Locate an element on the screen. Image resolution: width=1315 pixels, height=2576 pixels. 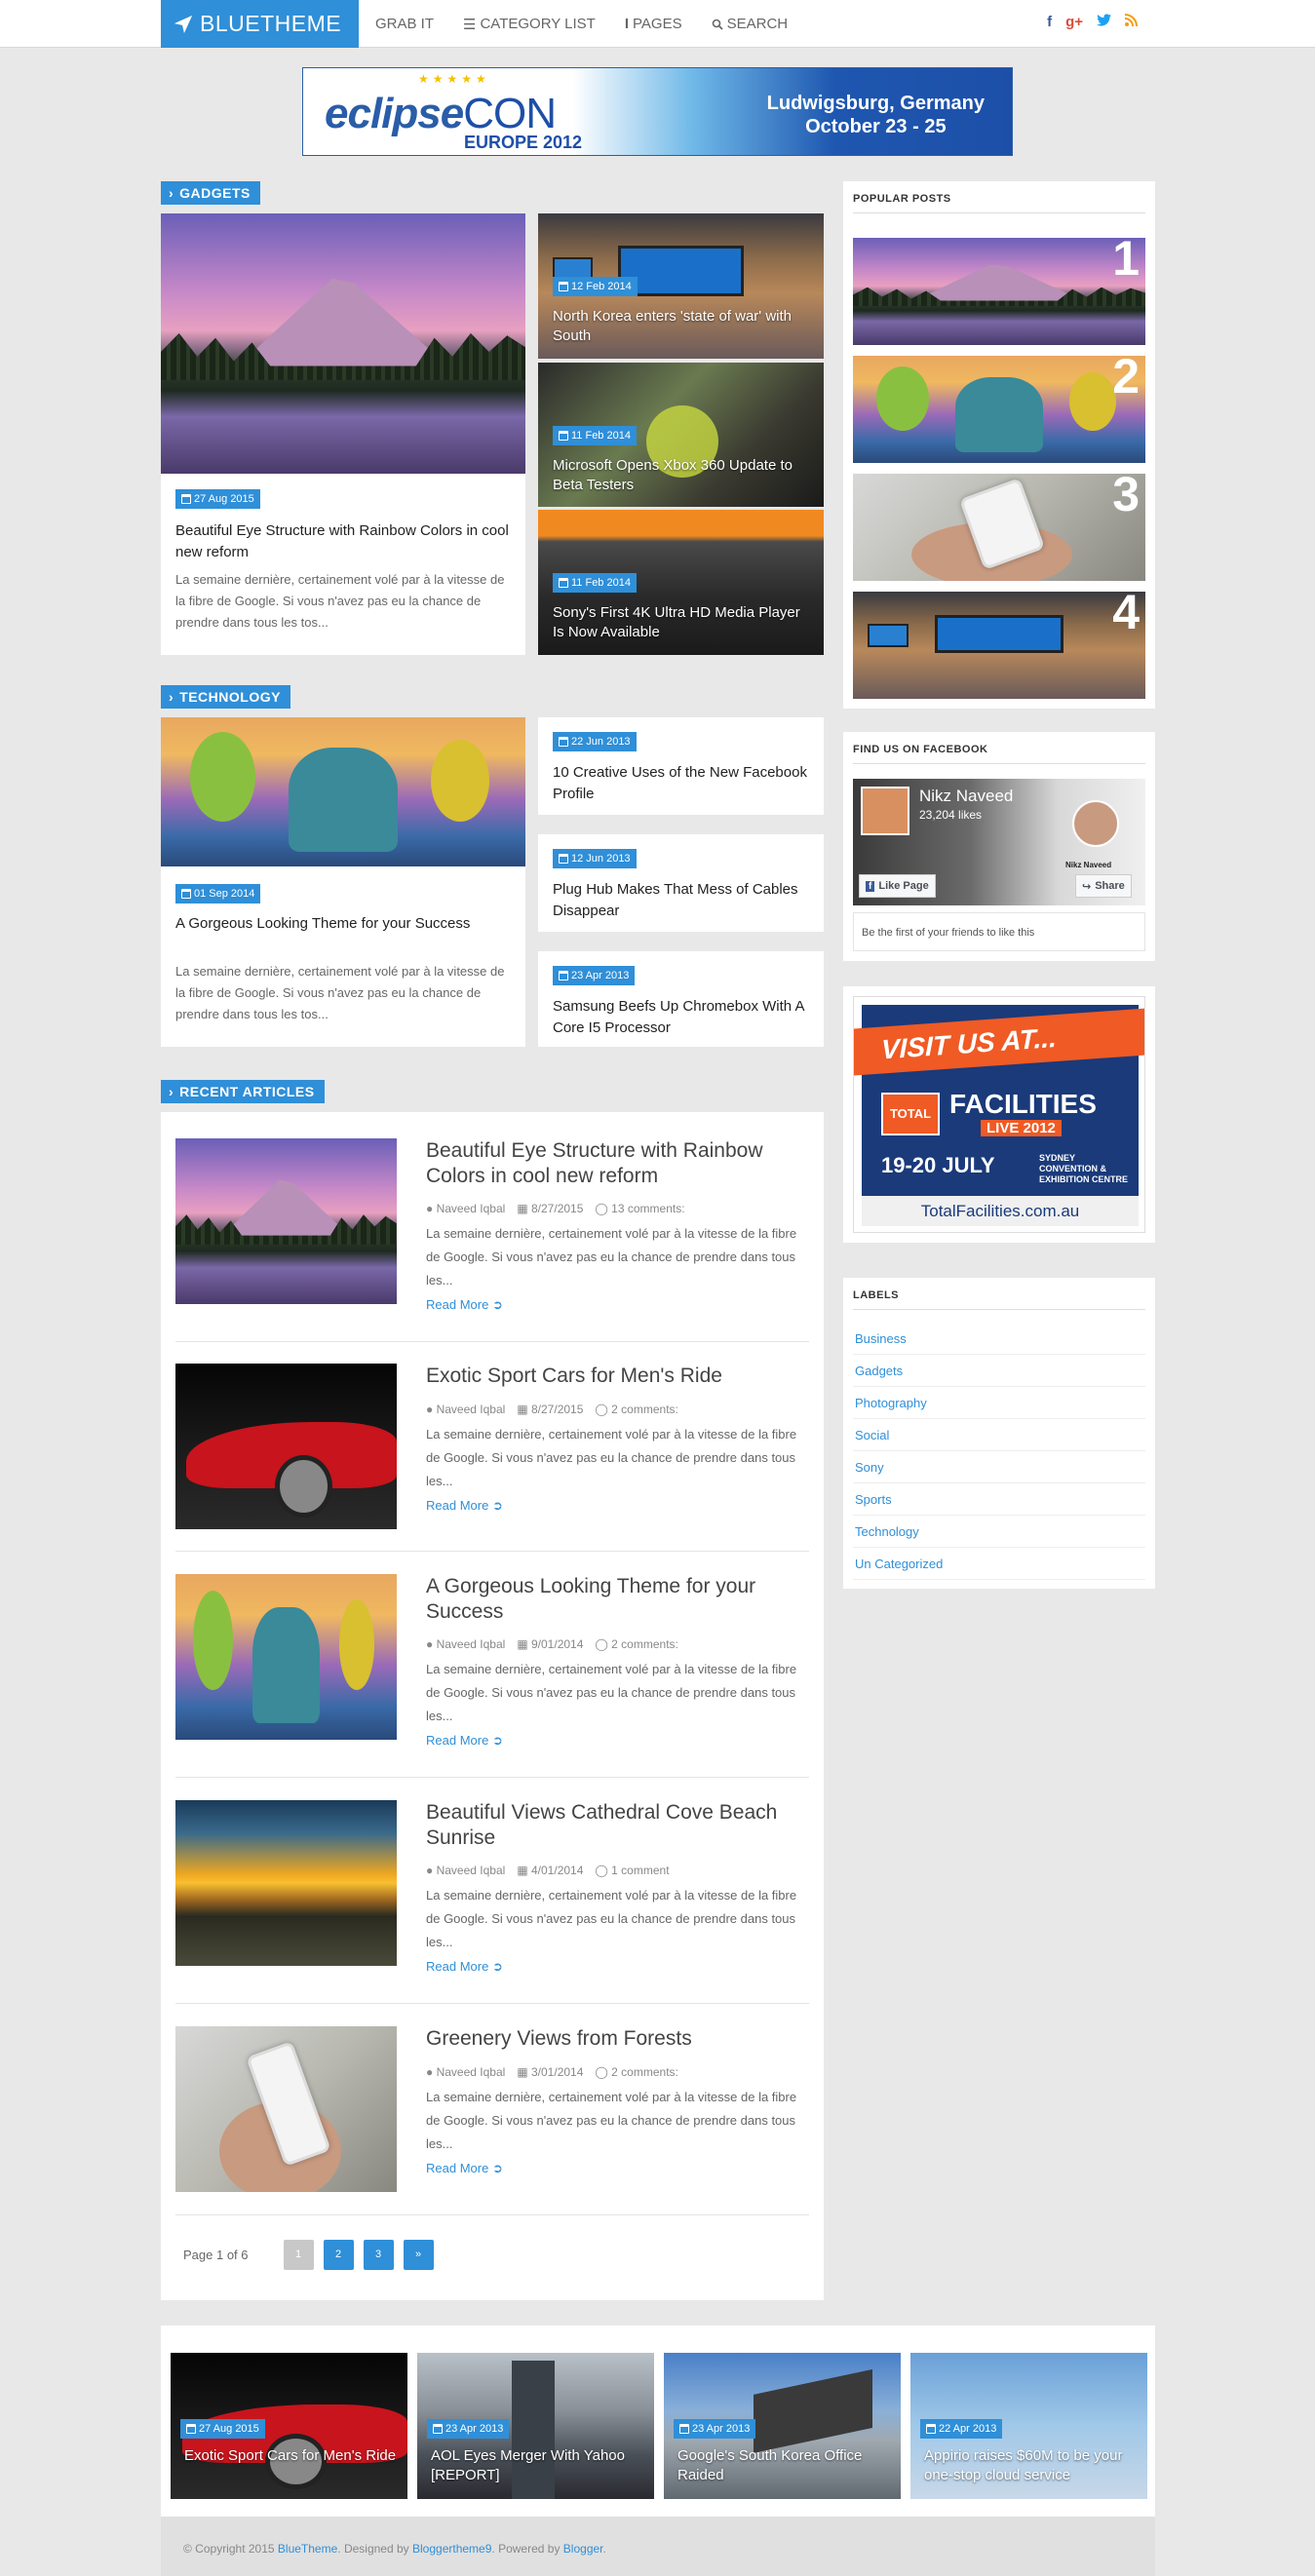
date-badge: 27 Aug 2015 is located at coordinates (222, 2429).